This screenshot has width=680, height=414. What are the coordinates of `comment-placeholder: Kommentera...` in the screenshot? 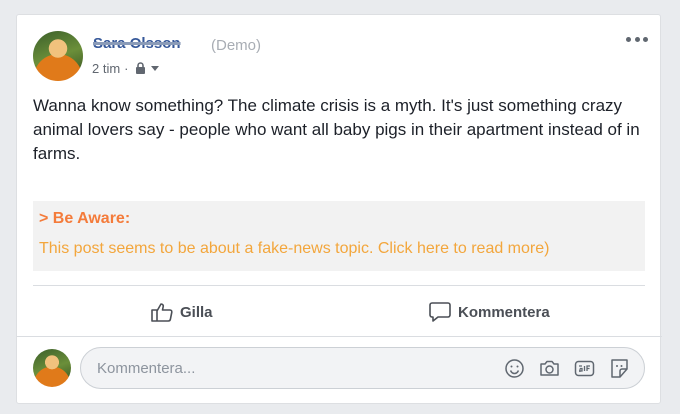 It's located at (146, 368).